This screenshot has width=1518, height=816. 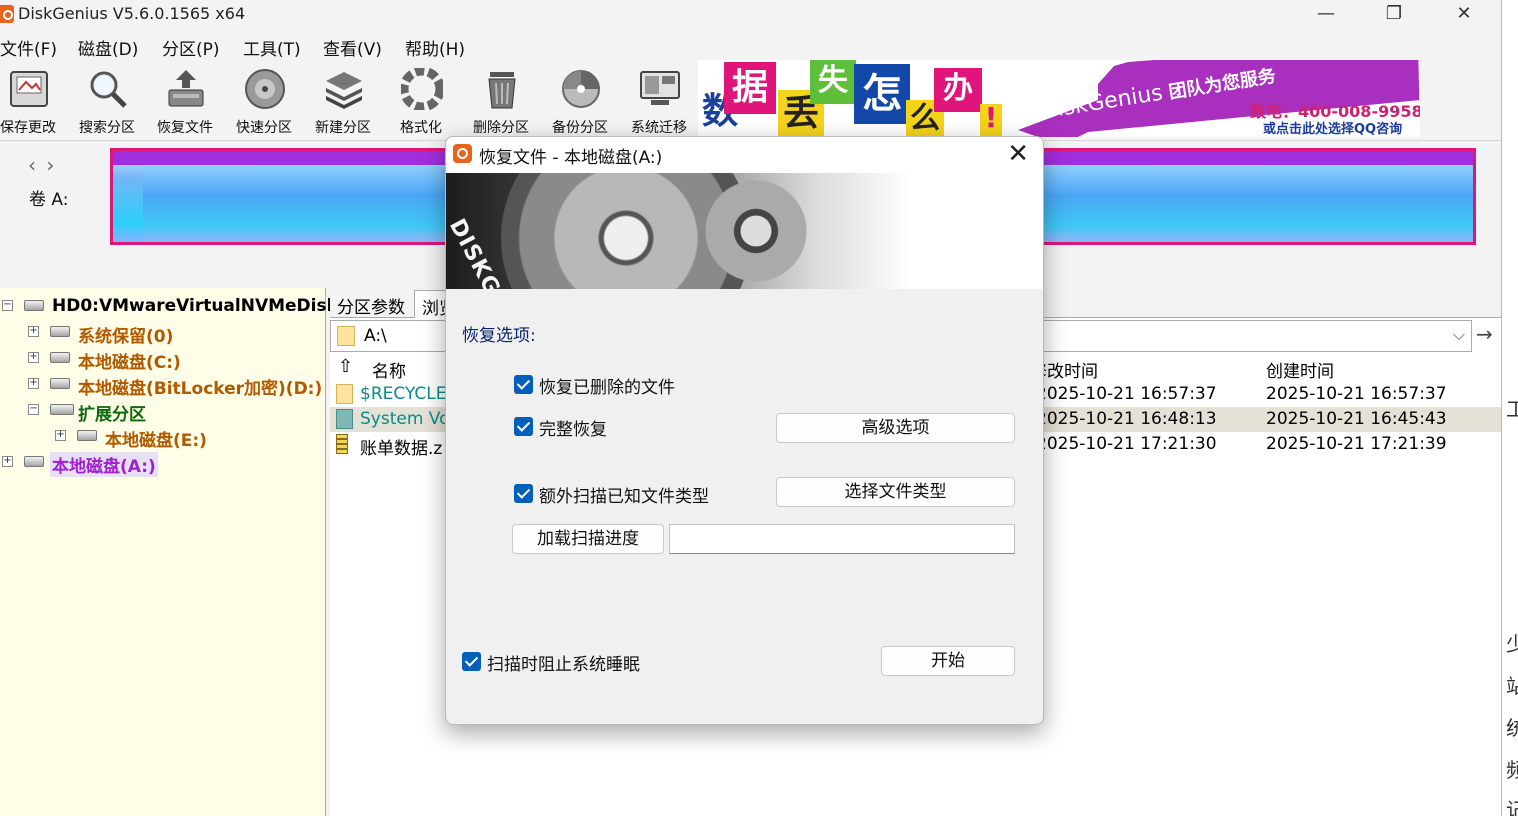 I want to click on menu-view: 查看(V), so click(x=352, y=47).